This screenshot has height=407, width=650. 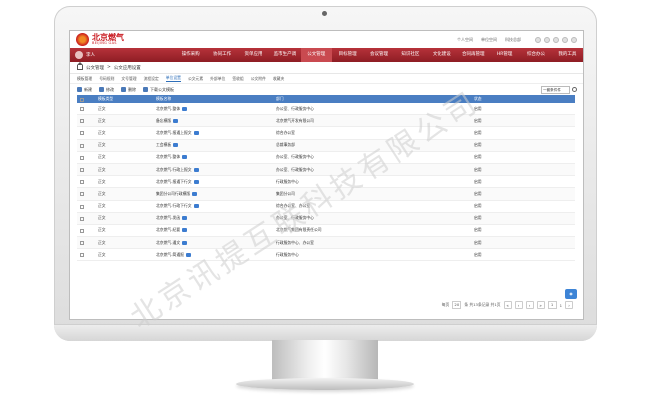 What do you see at coordinates (569, 305) in the screenshot?
I see `go-page-button: ›` at bounding box center [569, 305].